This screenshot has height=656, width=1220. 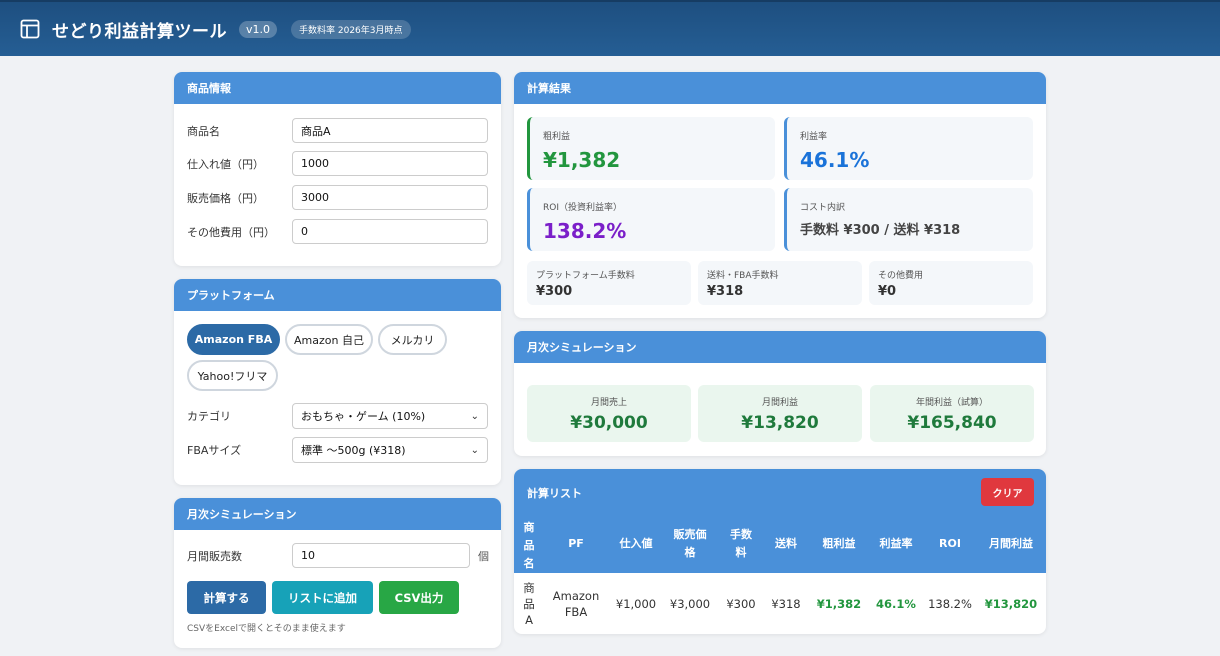 What do you see at coordinates (780, 283) in the screenshot?
I see `shipping-fee-box: 送料・FBA手数料 ¥318` at bounding box center [780, 283].